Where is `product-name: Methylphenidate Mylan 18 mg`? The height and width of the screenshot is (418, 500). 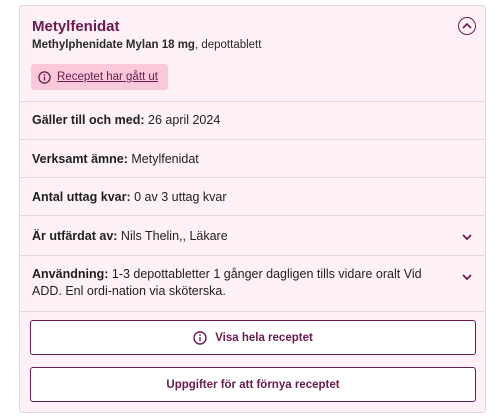 product-name: Methylphenidate Mylan 18 mg is located at coordinates (113, 45).